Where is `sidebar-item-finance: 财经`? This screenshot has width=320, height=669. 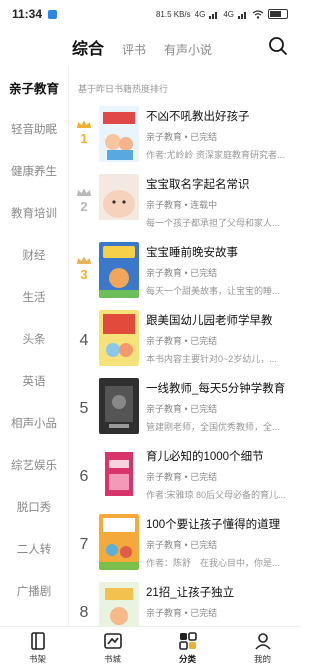
sidebar-item-finance: 财经 is located at coordinates (34, 255).